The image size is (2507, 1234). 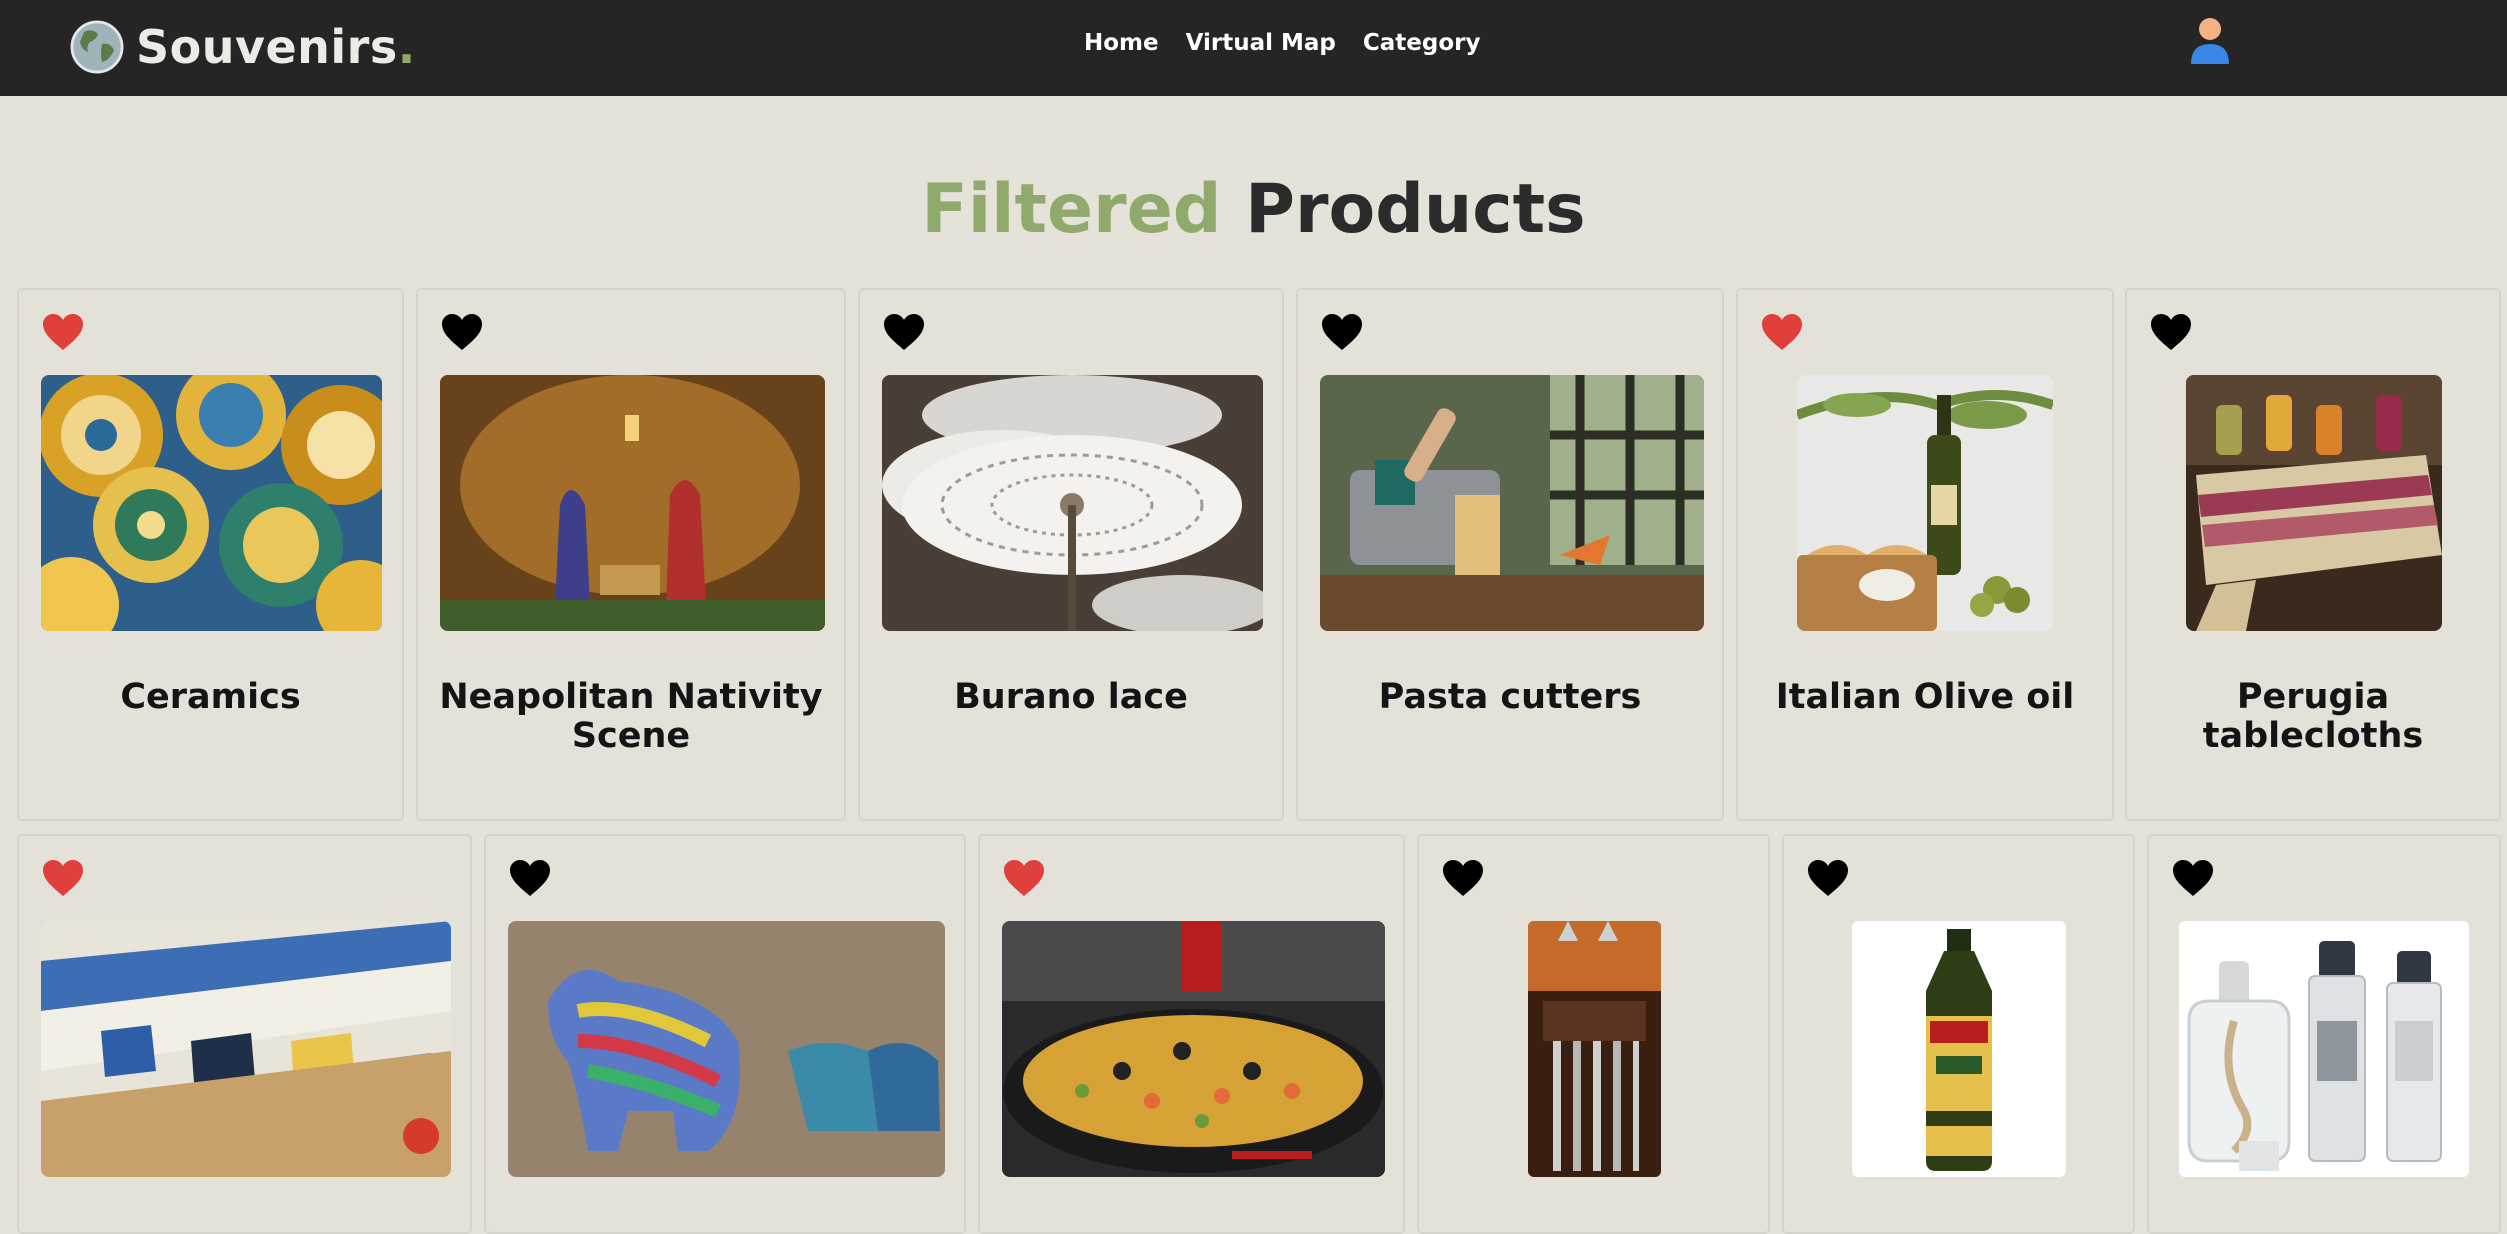 I want to click on nav-links: Home Virtual Map Category, so click(x=1282, y=43).